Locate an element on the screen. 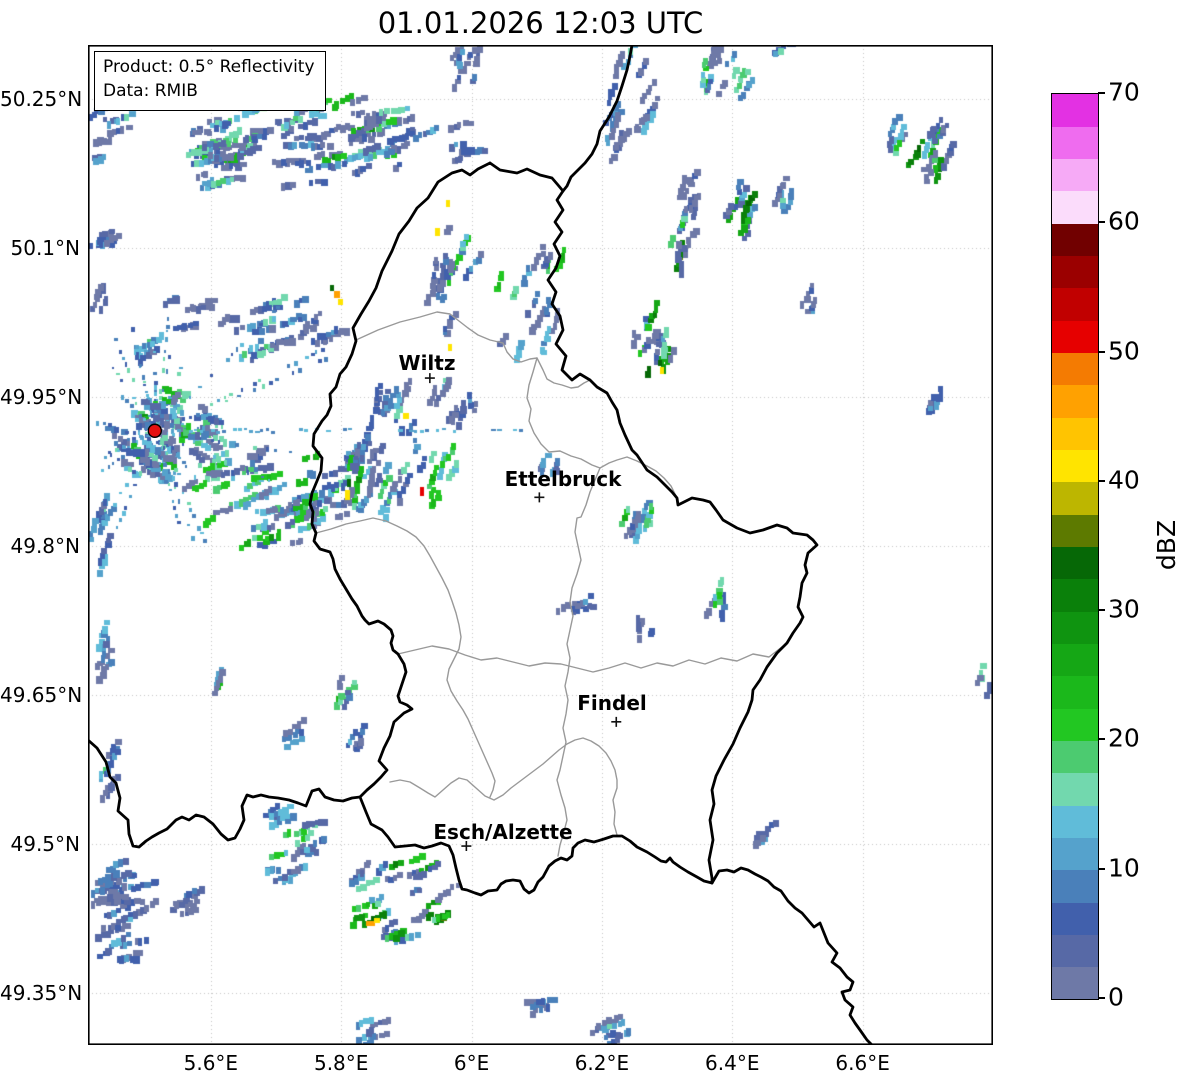 This screenshot has height=1081, width=1184. colorbar-tick-label: 70 is located at coordinates (1124, 92).